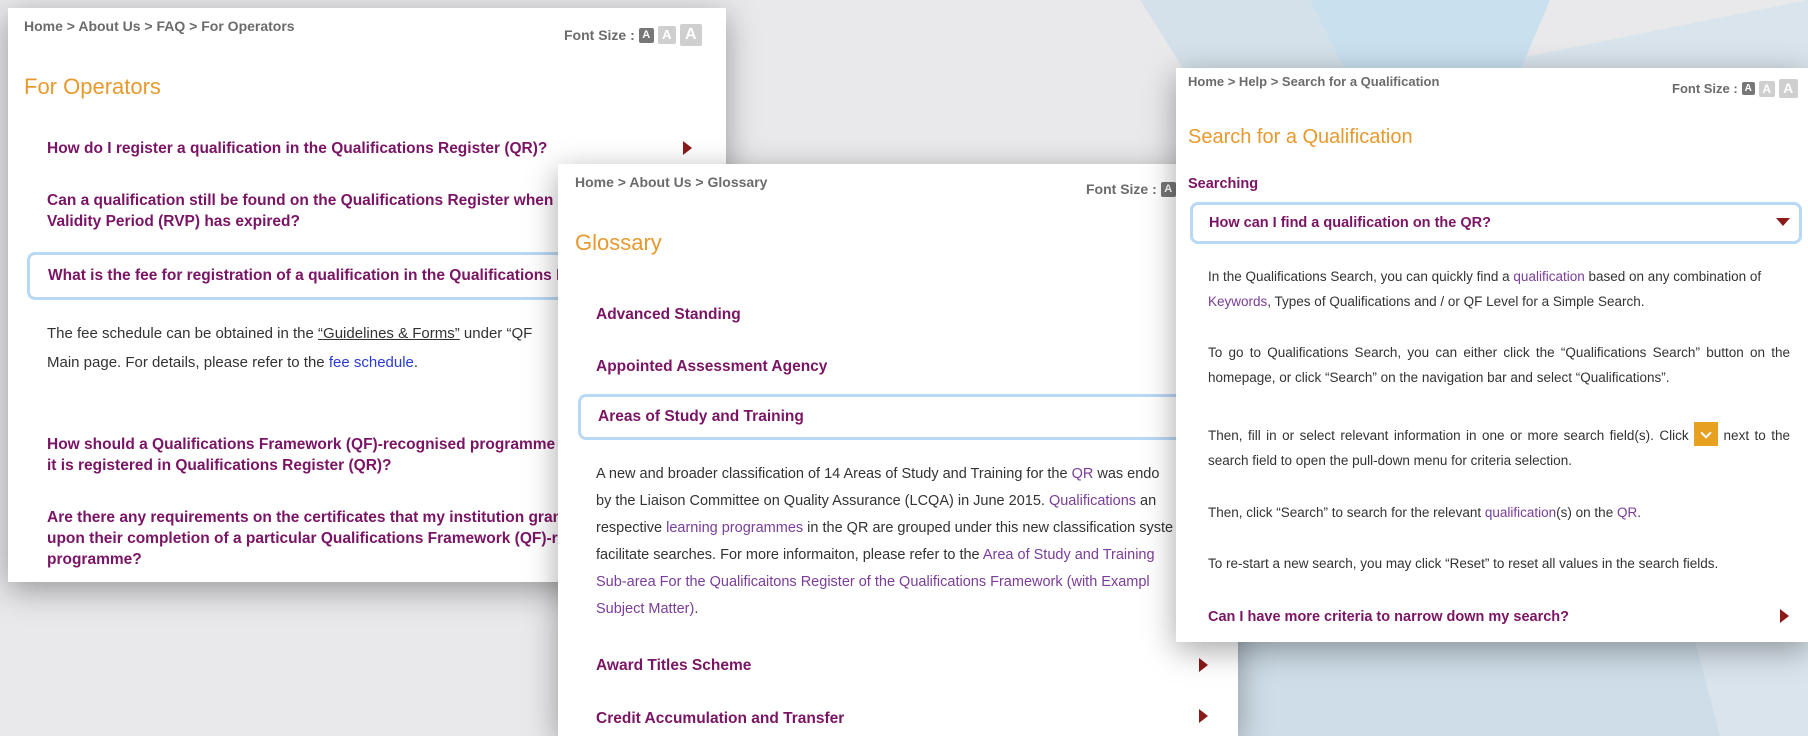 The height and width of the screenshot is (736, 1808). I want to click on breadcrumb: Home > About Us > FAQ > For Operators, so click(159, 26).